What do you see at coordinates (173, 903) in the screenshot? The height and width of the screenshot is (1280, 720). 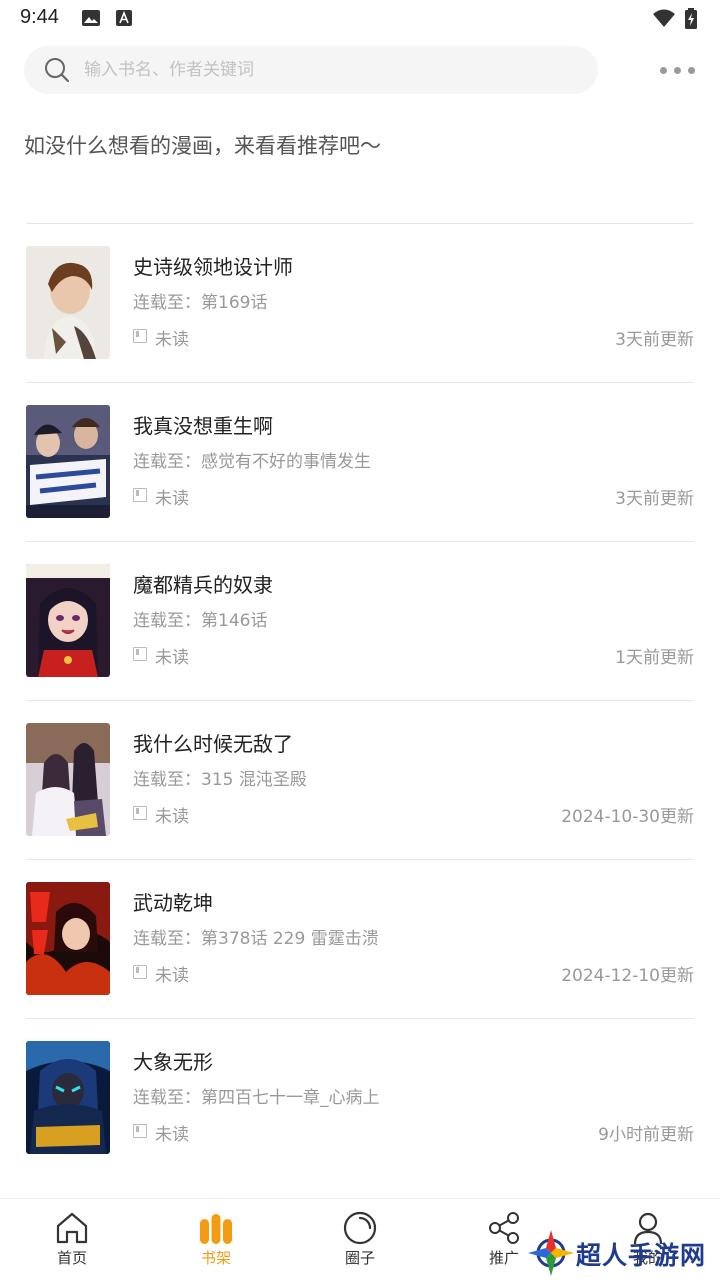 I see `book-title: 武动乾坤` at bounding box center [173, 903].